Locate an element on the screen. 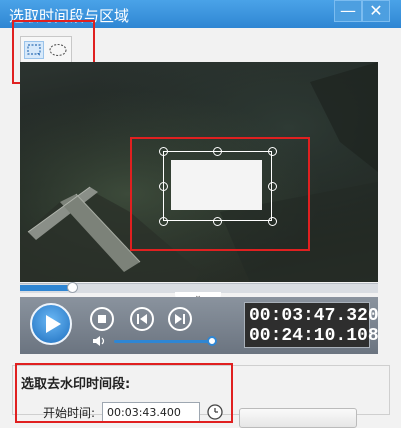 The height and width of the screenshot is (428, 401). minimize-icon: — is located at coordinates (348, 10).